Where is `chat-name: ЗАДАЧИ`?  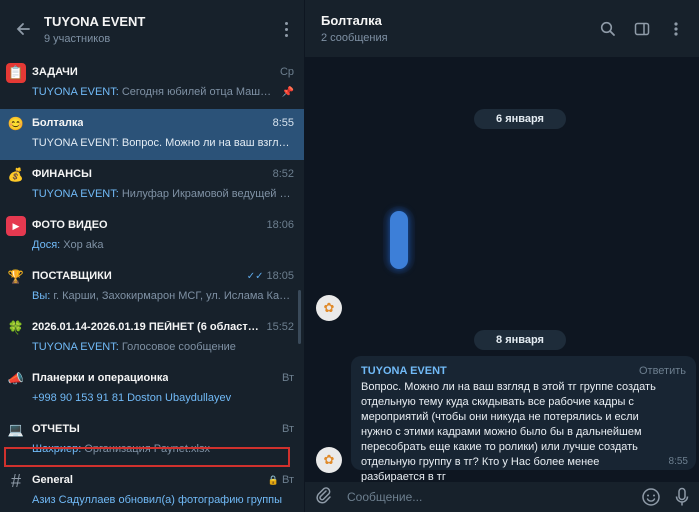
chat-name: ЗАДАЧИ is located at coordinates (55, 72).